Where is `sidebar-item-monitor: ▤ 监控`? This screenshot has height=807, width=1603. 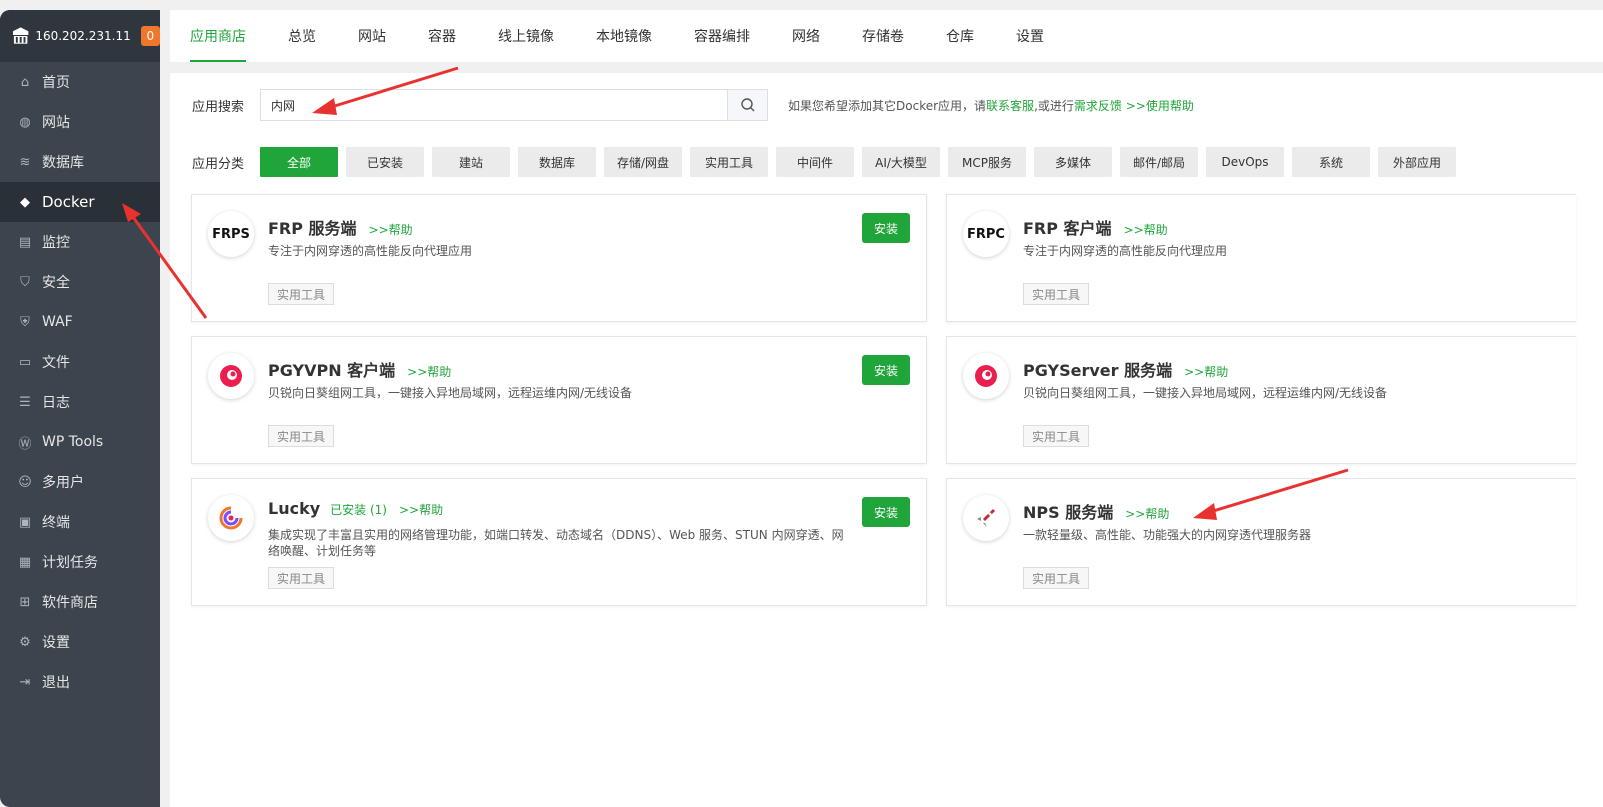 sidebar-item-monitor: ▤ 监控 is located at coordinates (80, 242).